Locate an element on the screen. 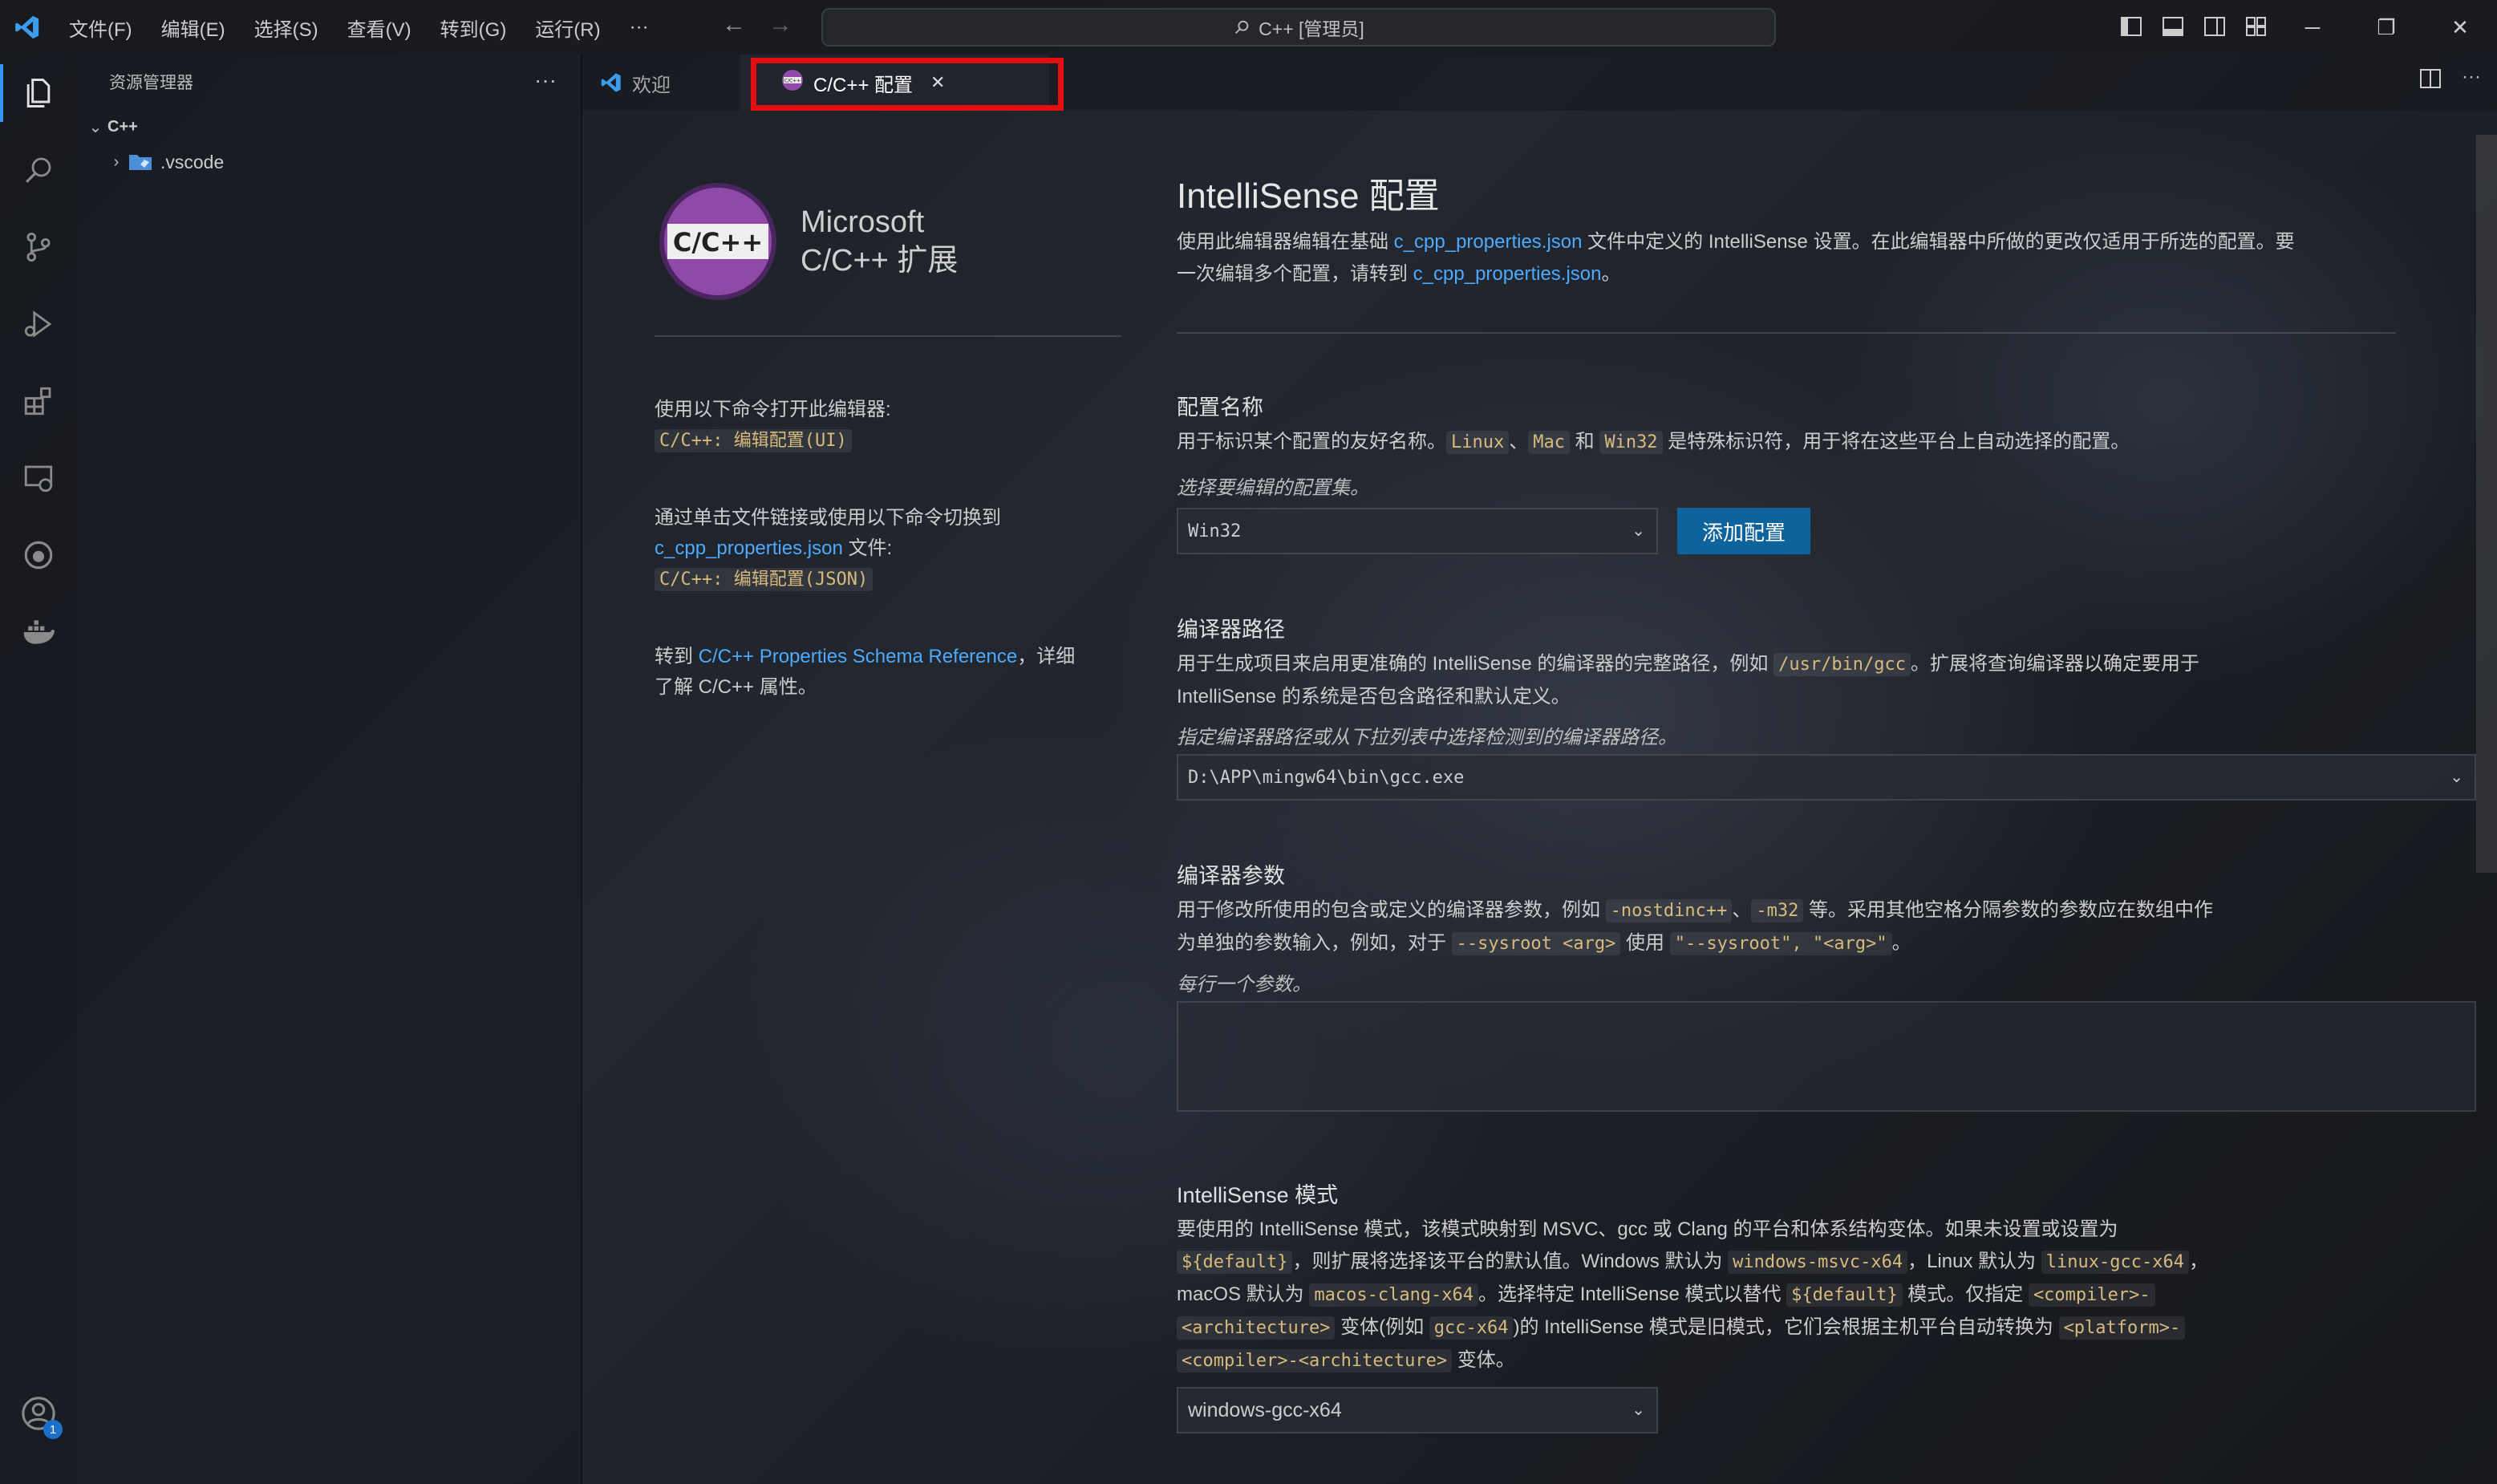 Image resolution: width=2497 pixels, height=1484 pixels. compiler-path-value: D:\APP\mingw64\bin\gcc.exe is located at coordinates (1326, 777).